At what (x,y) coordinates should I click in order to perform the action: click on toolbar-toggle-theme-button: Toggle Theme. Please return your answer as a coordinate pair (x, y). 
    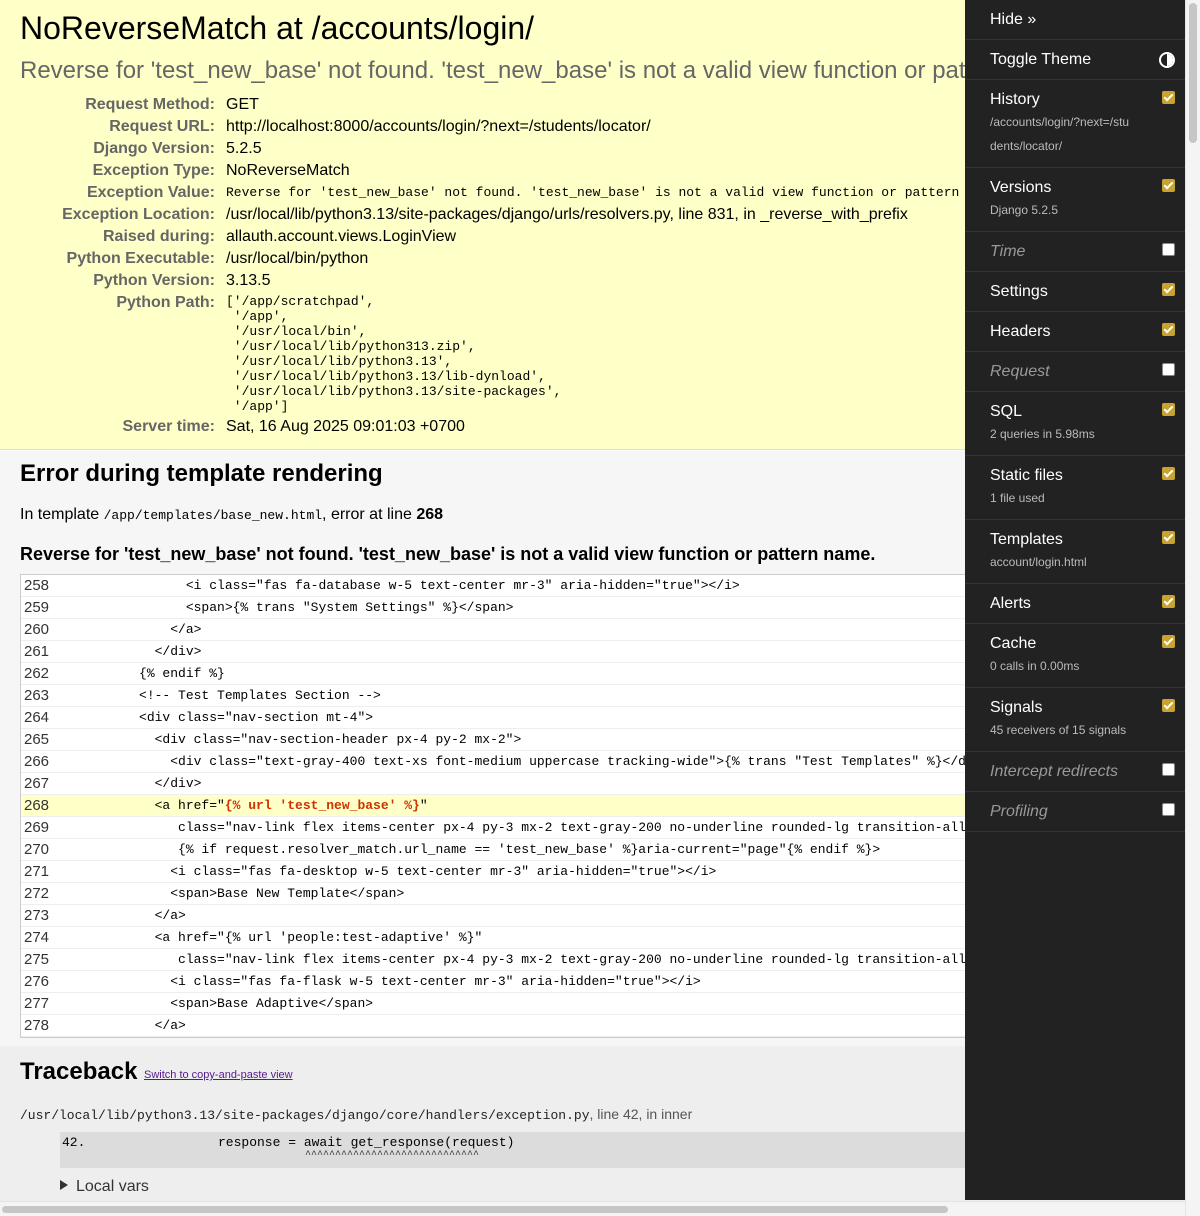
    Looking at the image, I should click on (1075, 60).